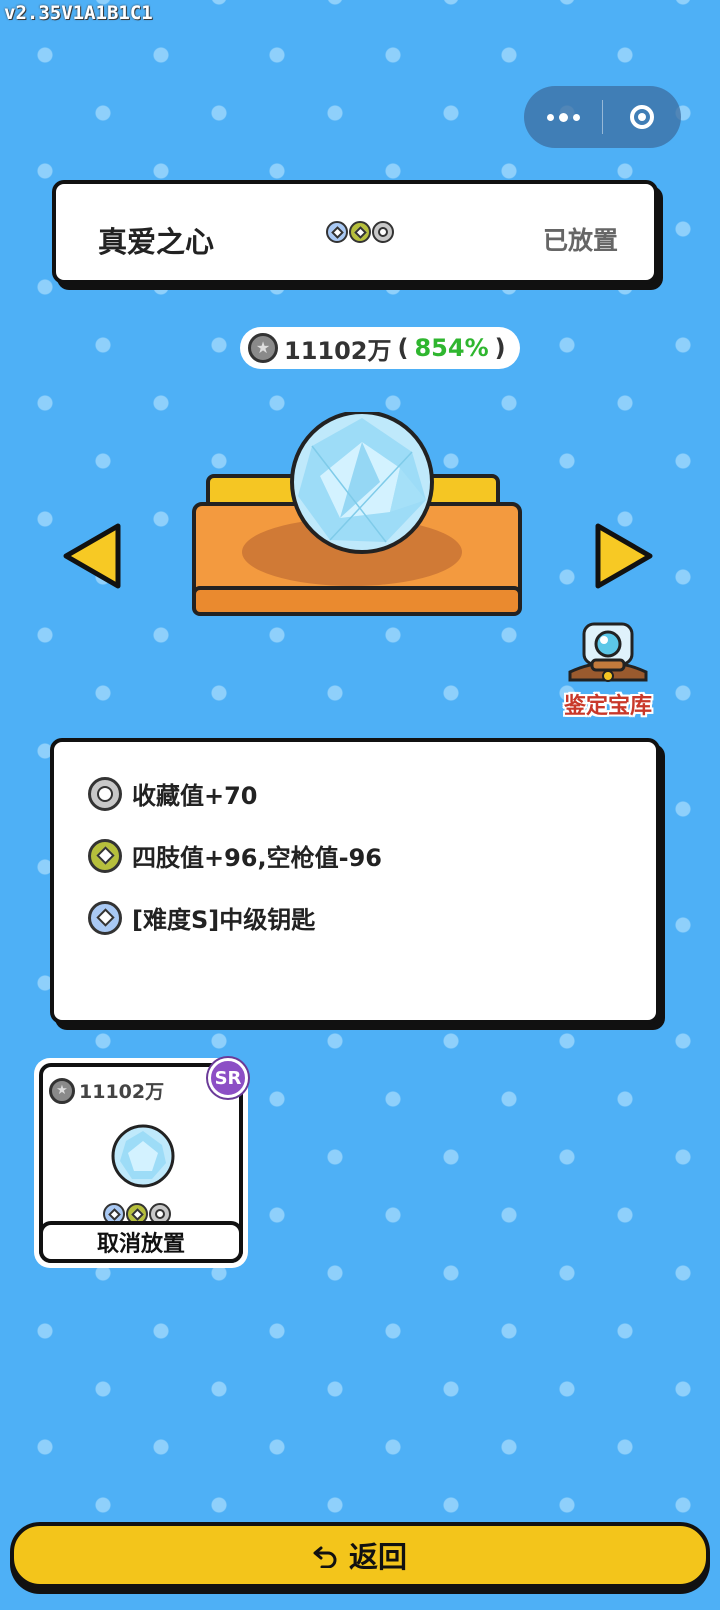 This screenshot has height=1610, width=720. I want to click on next-arrow-icon, so click(623, 556).